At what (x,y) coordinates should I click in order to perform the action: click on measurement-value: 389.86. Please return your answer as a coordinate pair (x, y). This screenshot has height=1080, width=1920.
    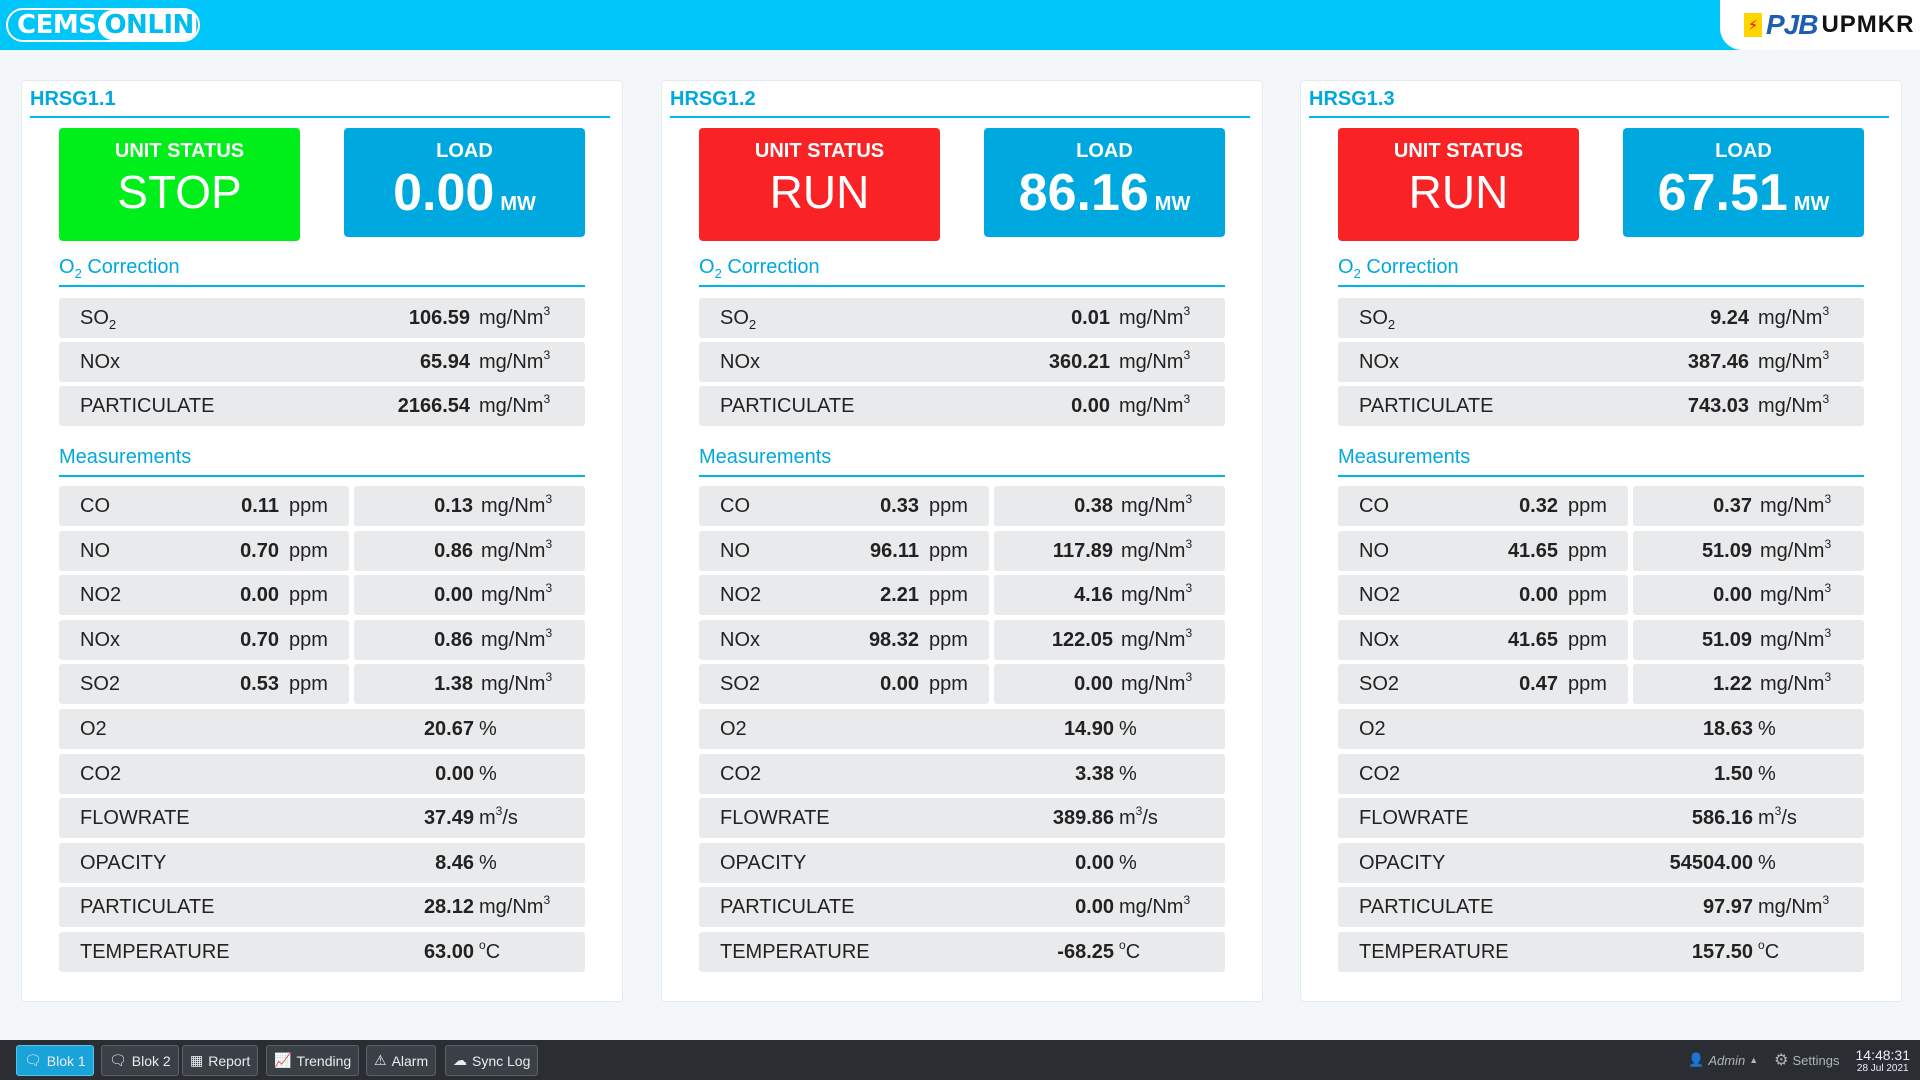
    Looking at the image, I should click on (1083, 818).